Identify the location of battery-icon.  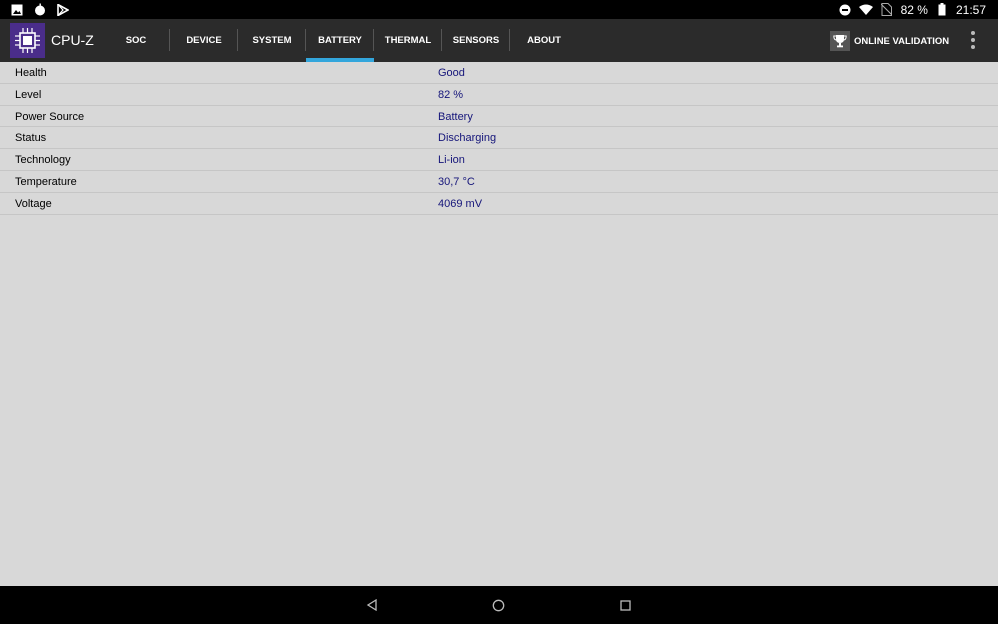
(942, 10).